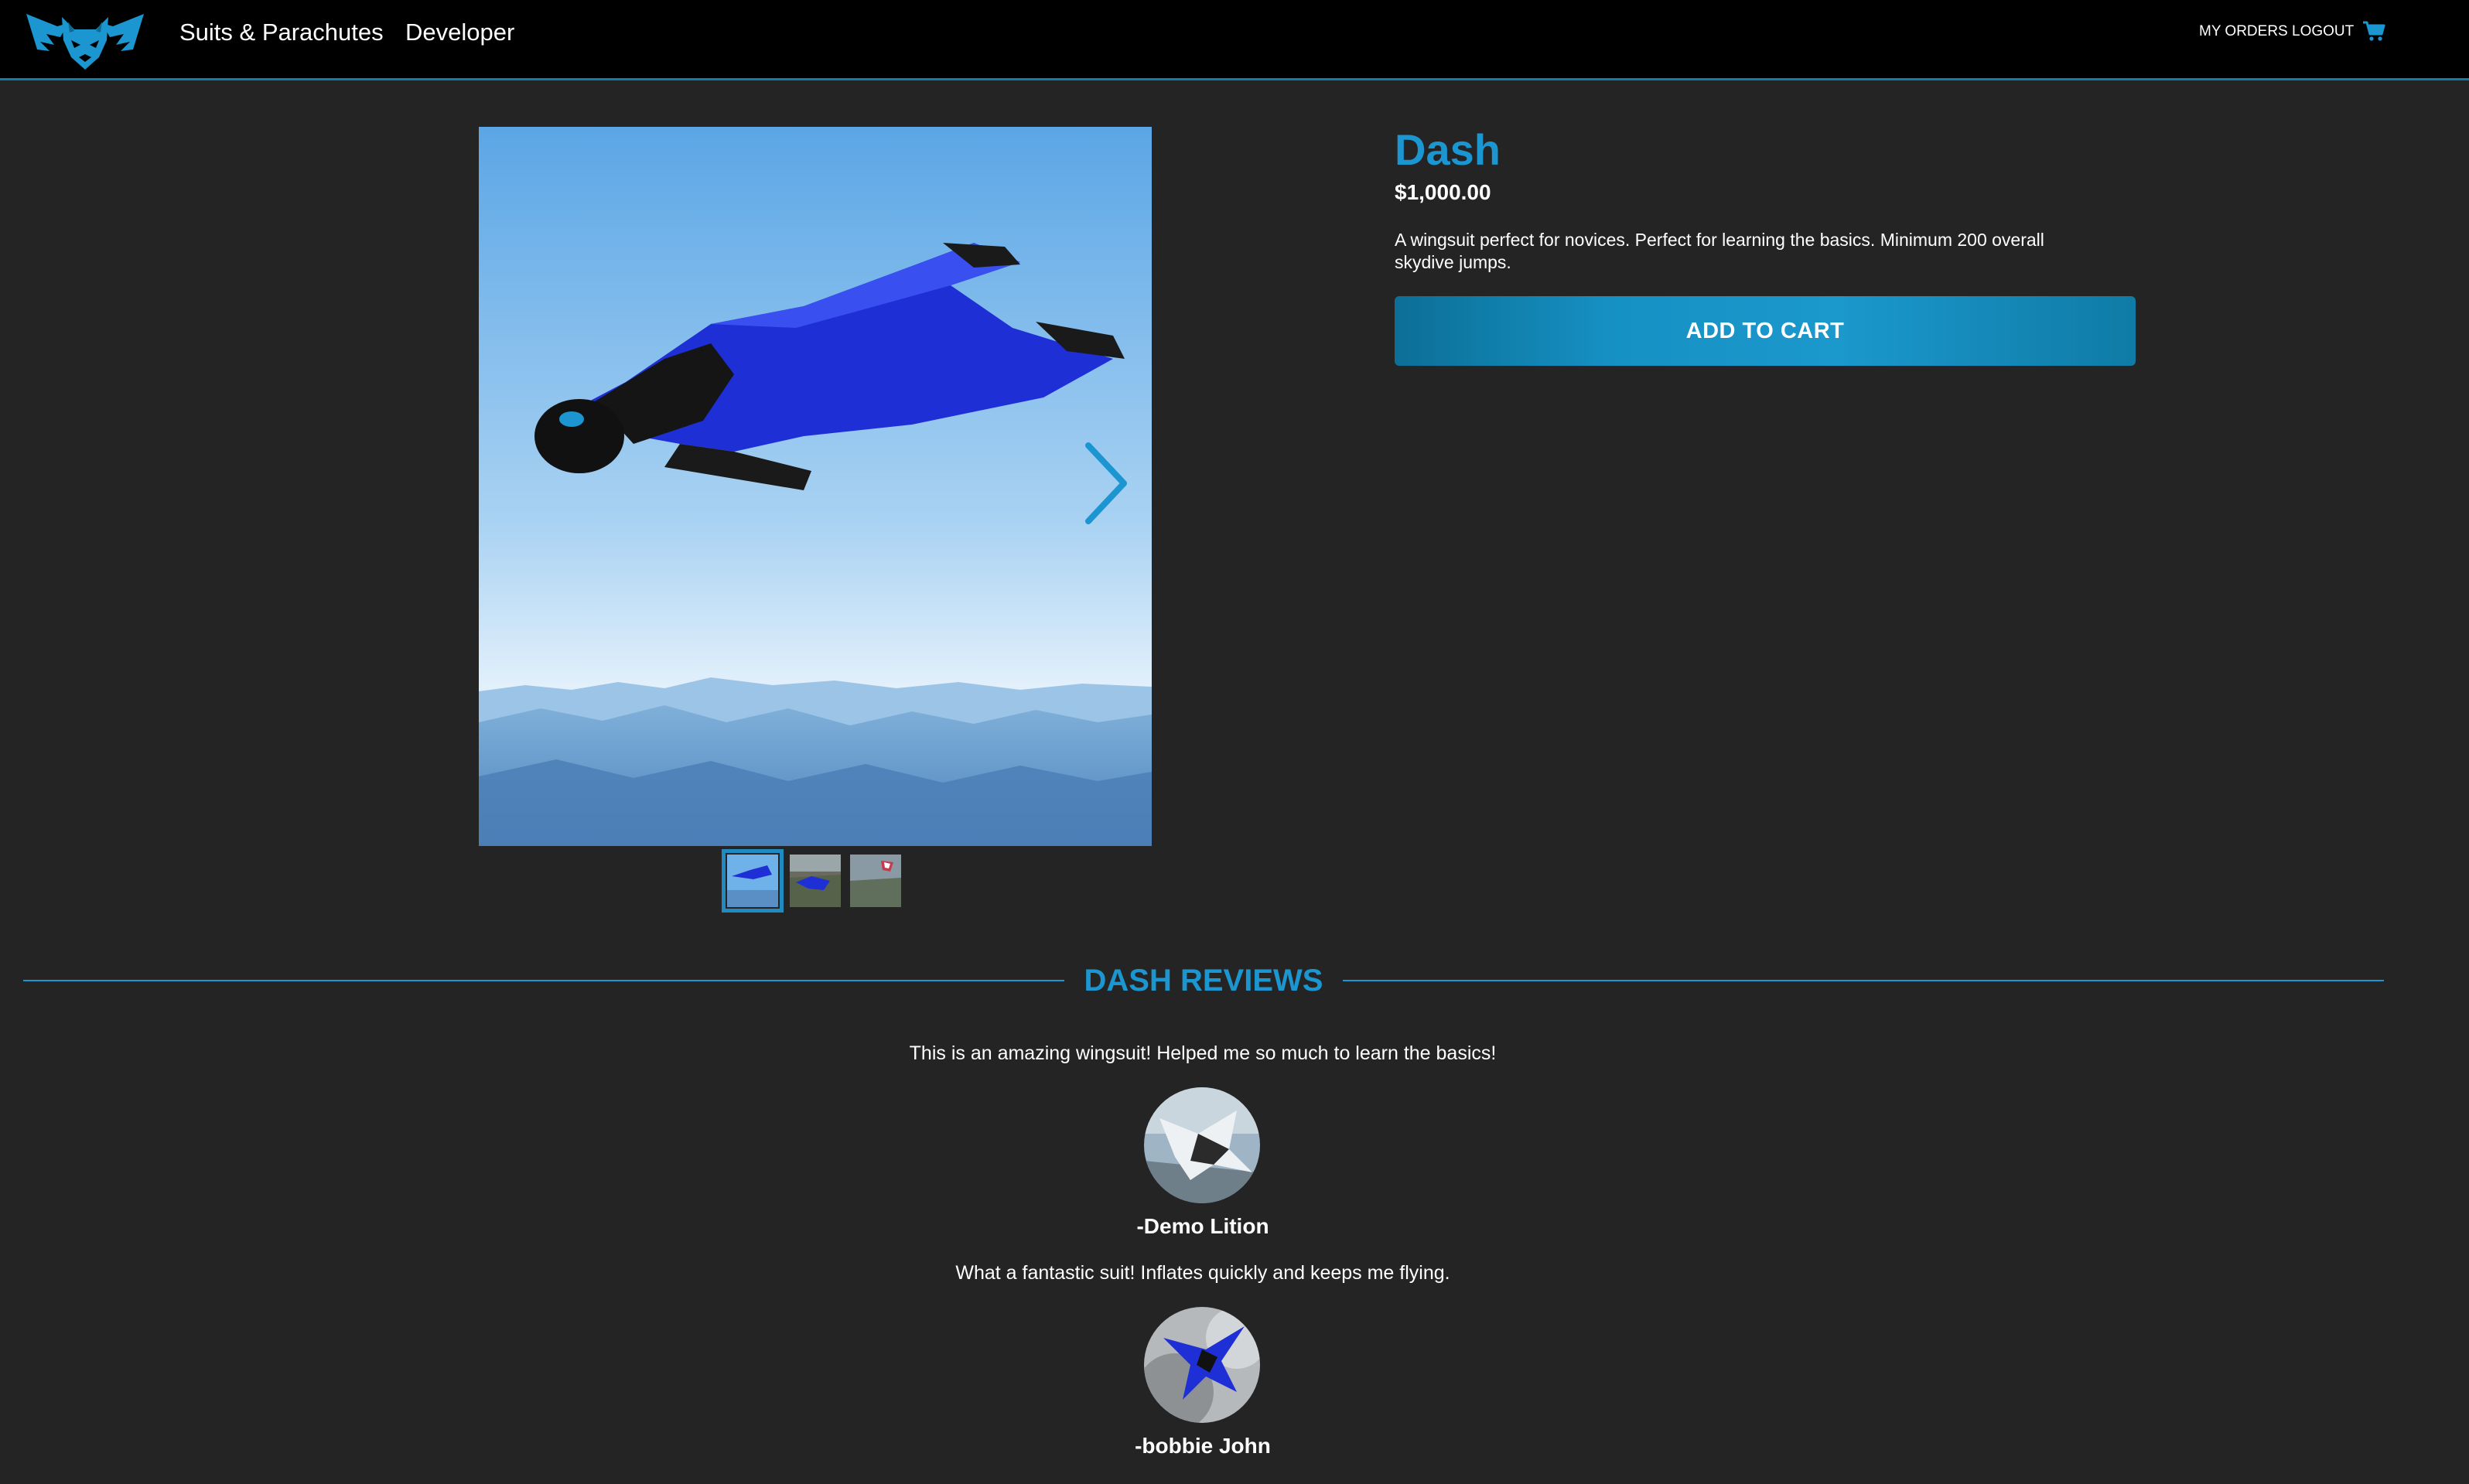 The height and width of the screenshot is (1484, 2469). I want to click on nav-link-developer: Developer, so click(460, 32).